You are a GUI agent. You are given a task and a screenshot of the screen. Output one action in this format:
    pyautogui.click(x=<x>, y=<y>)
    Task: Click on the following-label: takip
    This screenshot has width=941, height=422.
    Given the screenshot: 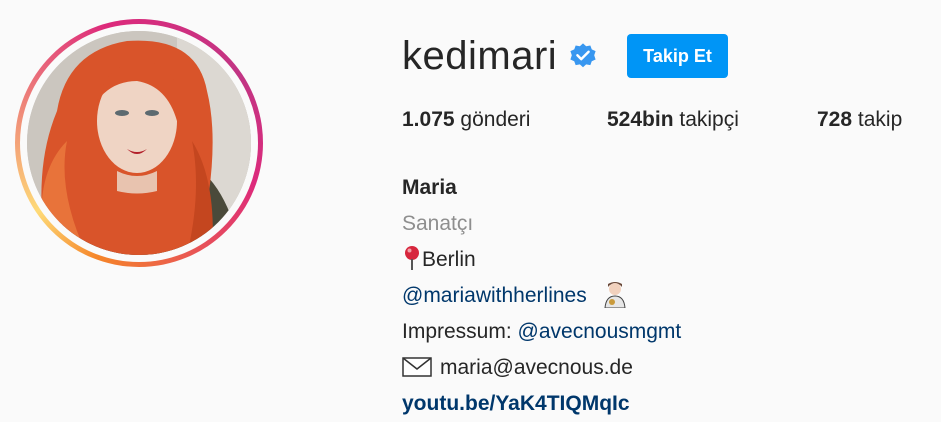 What is the action you would take?
    pyautogui.click(x=880, y=119)
    